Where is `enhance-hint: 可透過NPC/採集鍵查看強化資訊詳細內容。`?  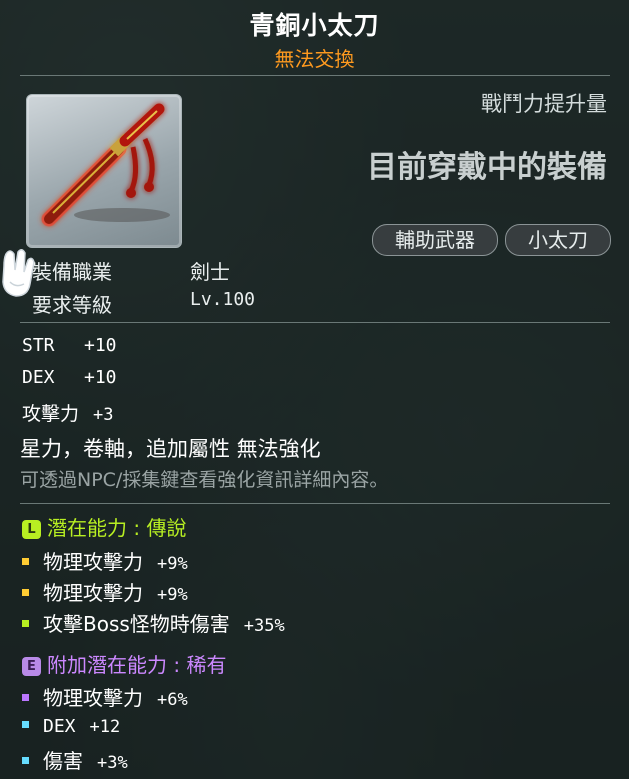 enhance-hint: 可透過NPC/採集鍵查看強化資訊詳細內容。 is located at coordinates (204, 480).